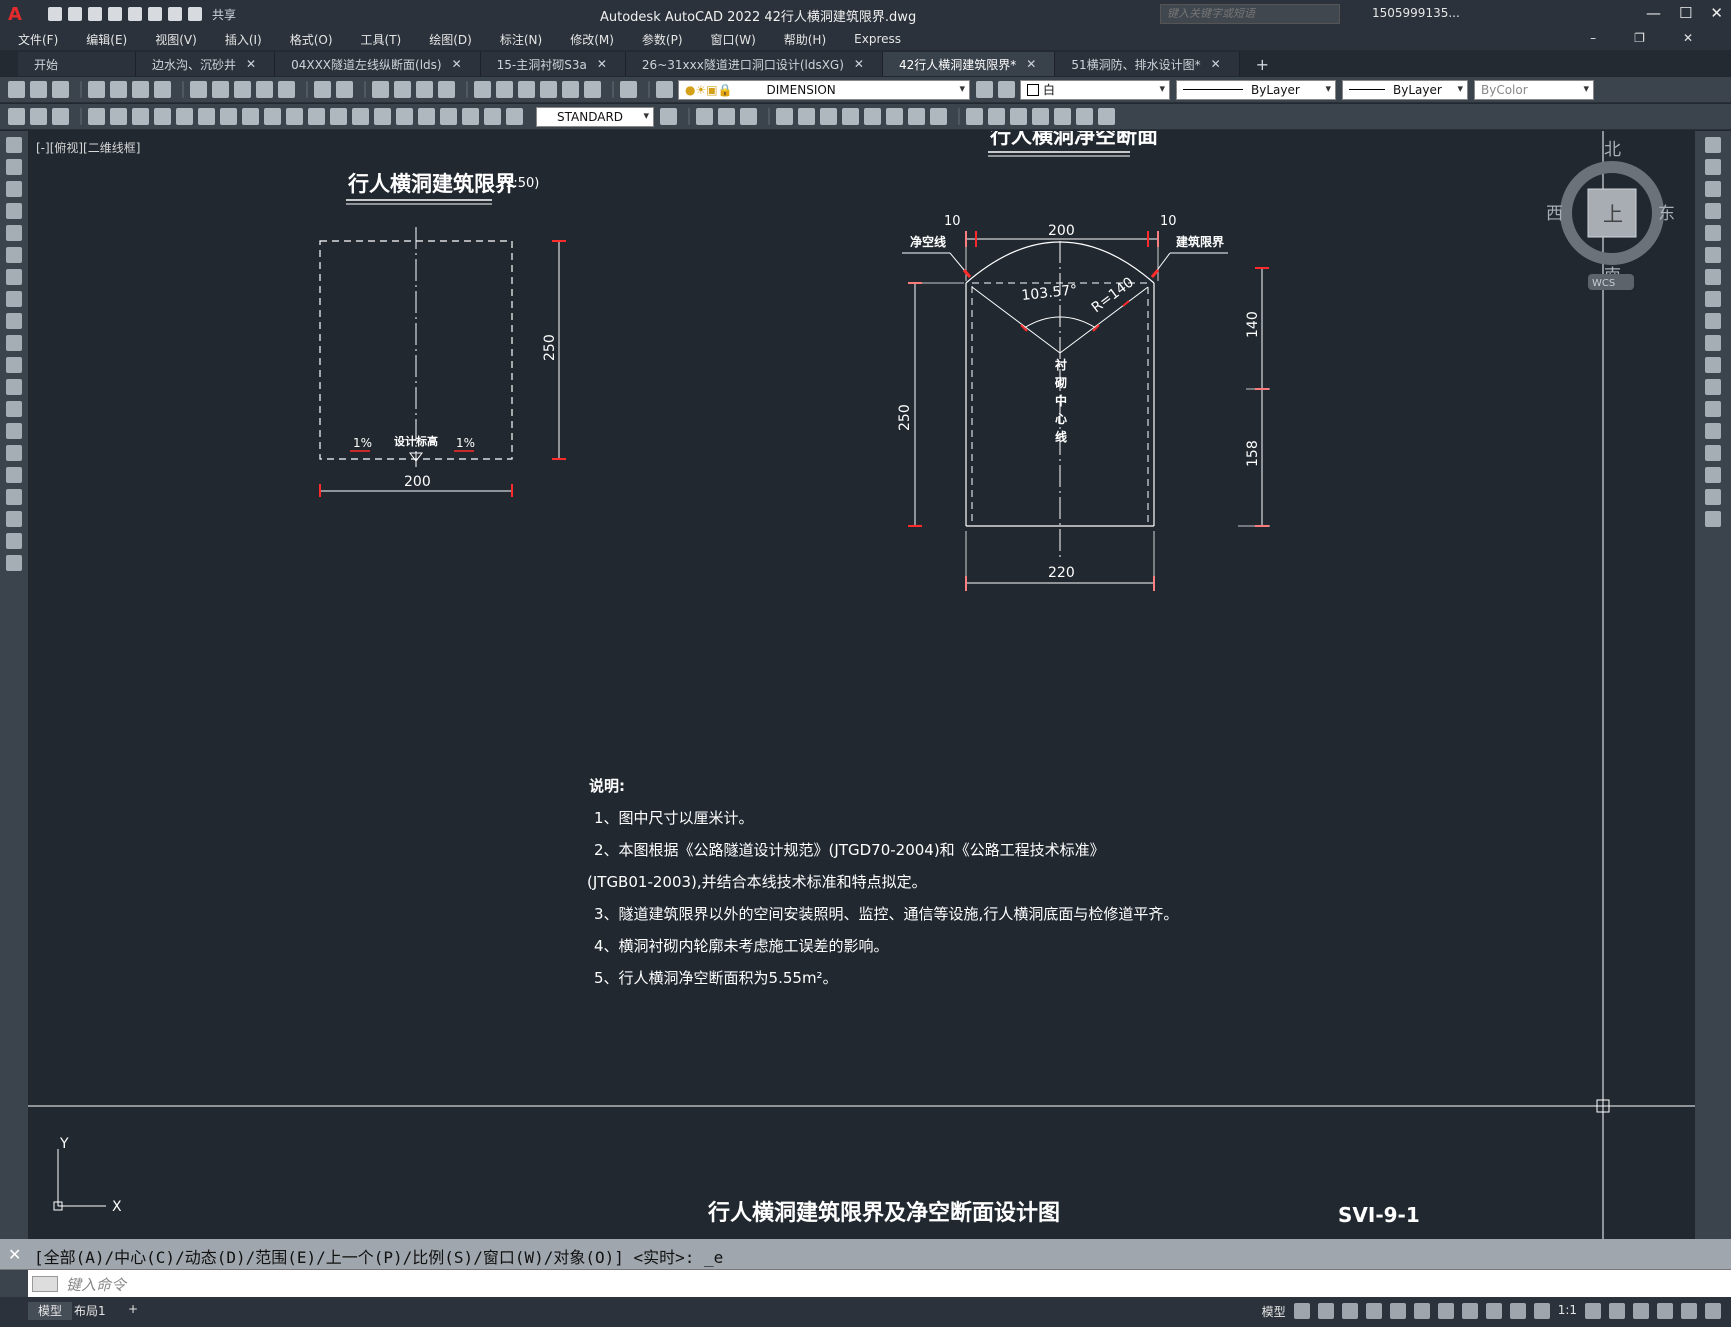 The image size is (1731, 1327). What do you see at coordinates (592, 39) in the screenshot?
I see `menu-item: 修改(M)` at bounding box center [592, 39].